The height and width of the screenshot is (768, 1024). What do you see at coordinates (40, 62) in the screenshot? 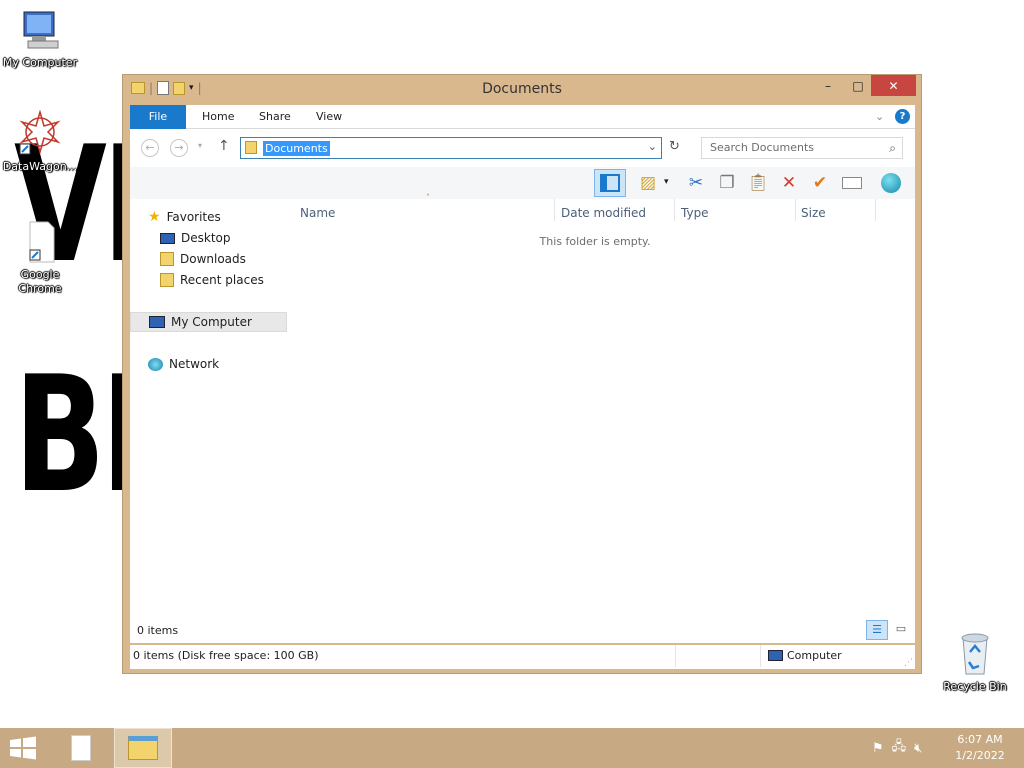
I see `desktop-icon-label: My Computer` at bounding box center [40, 62].